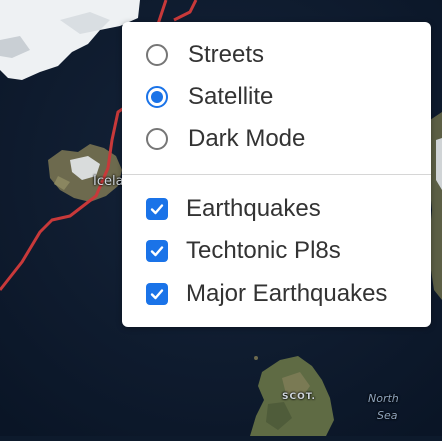 The width and height of the screenshot is (442, 441). Describe the element at coordinates (226, 54) in the screenshot. I see `streets-label: Streets` at that location.